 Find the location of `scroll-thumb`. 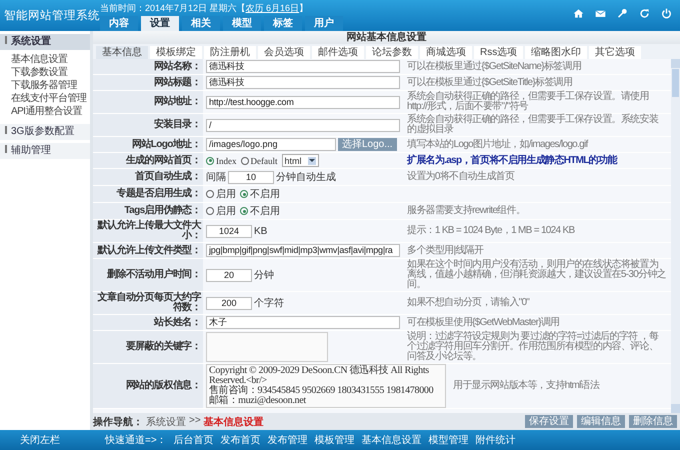

scroll-thumb is located at coordinates (675, 83).